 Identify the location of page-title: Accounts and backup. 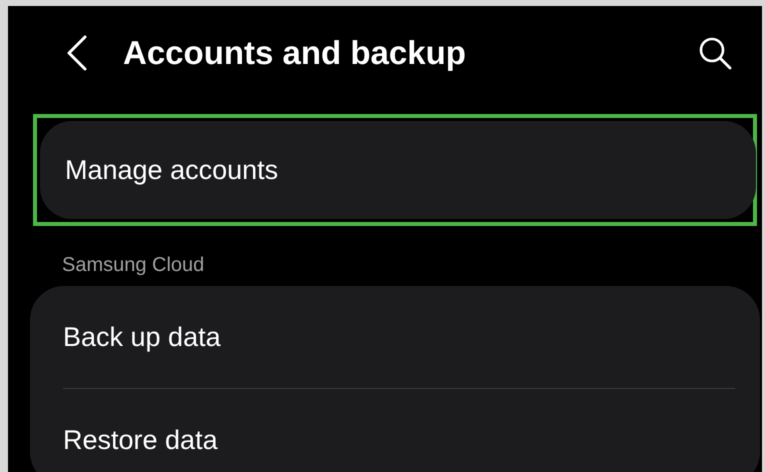
(295, 53).